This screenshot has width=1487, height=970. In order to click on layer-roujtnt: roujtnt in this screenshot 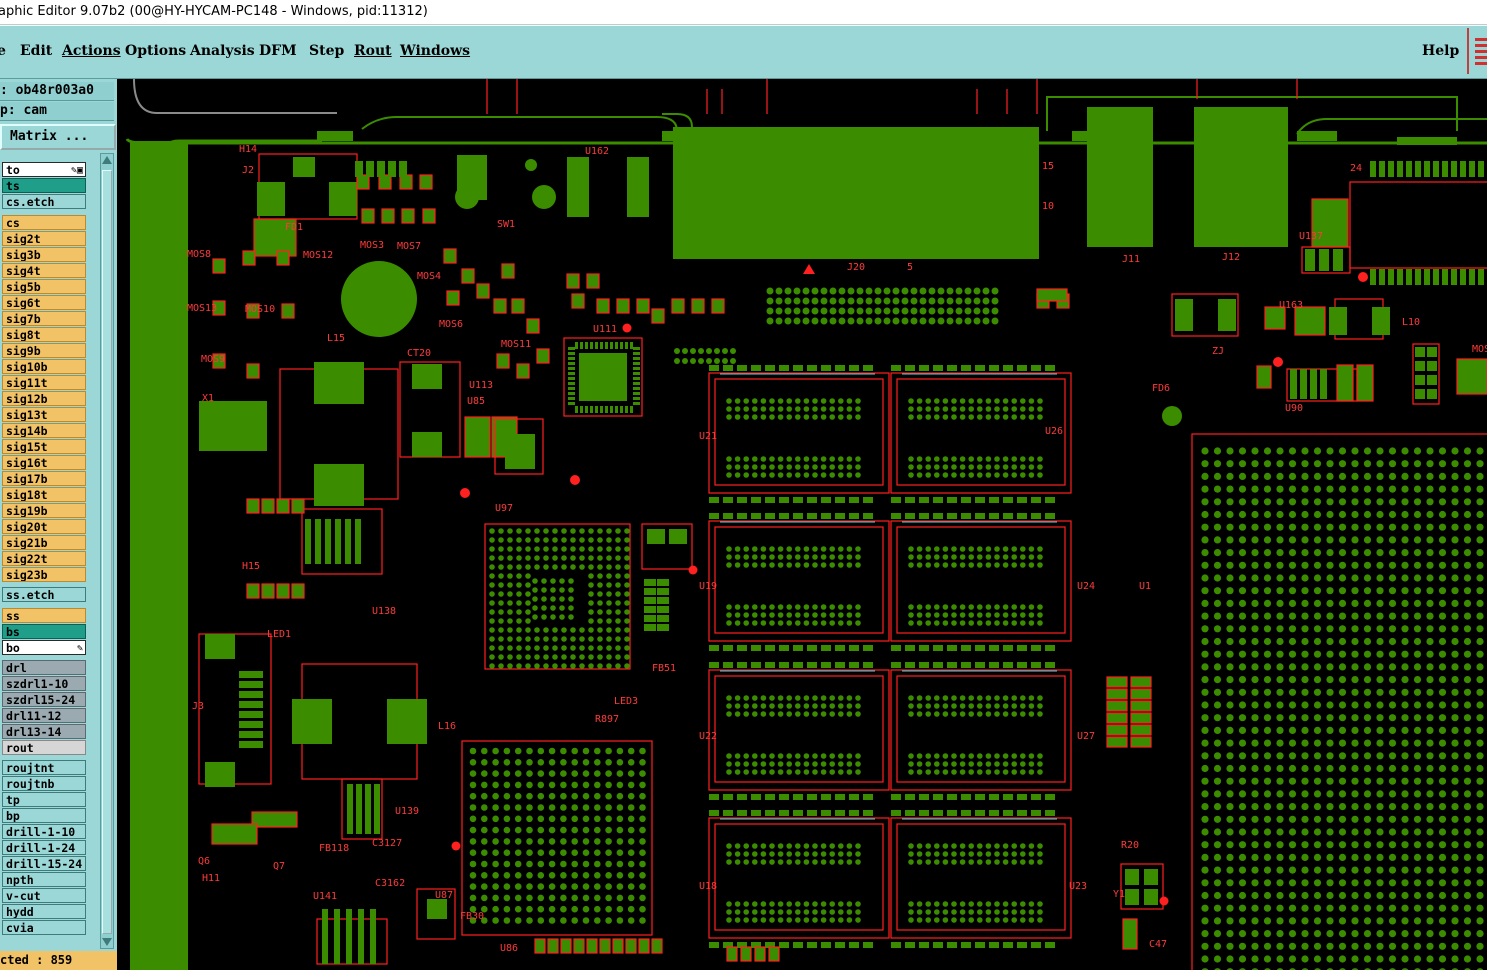, I will do `click(44, 767)`.